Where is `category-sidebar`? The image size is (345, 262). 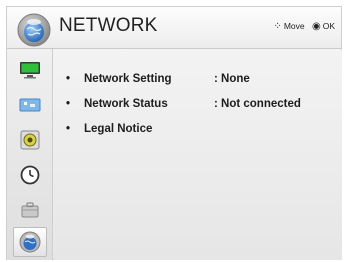
category-sidebar is located at coordinates (30, 154).